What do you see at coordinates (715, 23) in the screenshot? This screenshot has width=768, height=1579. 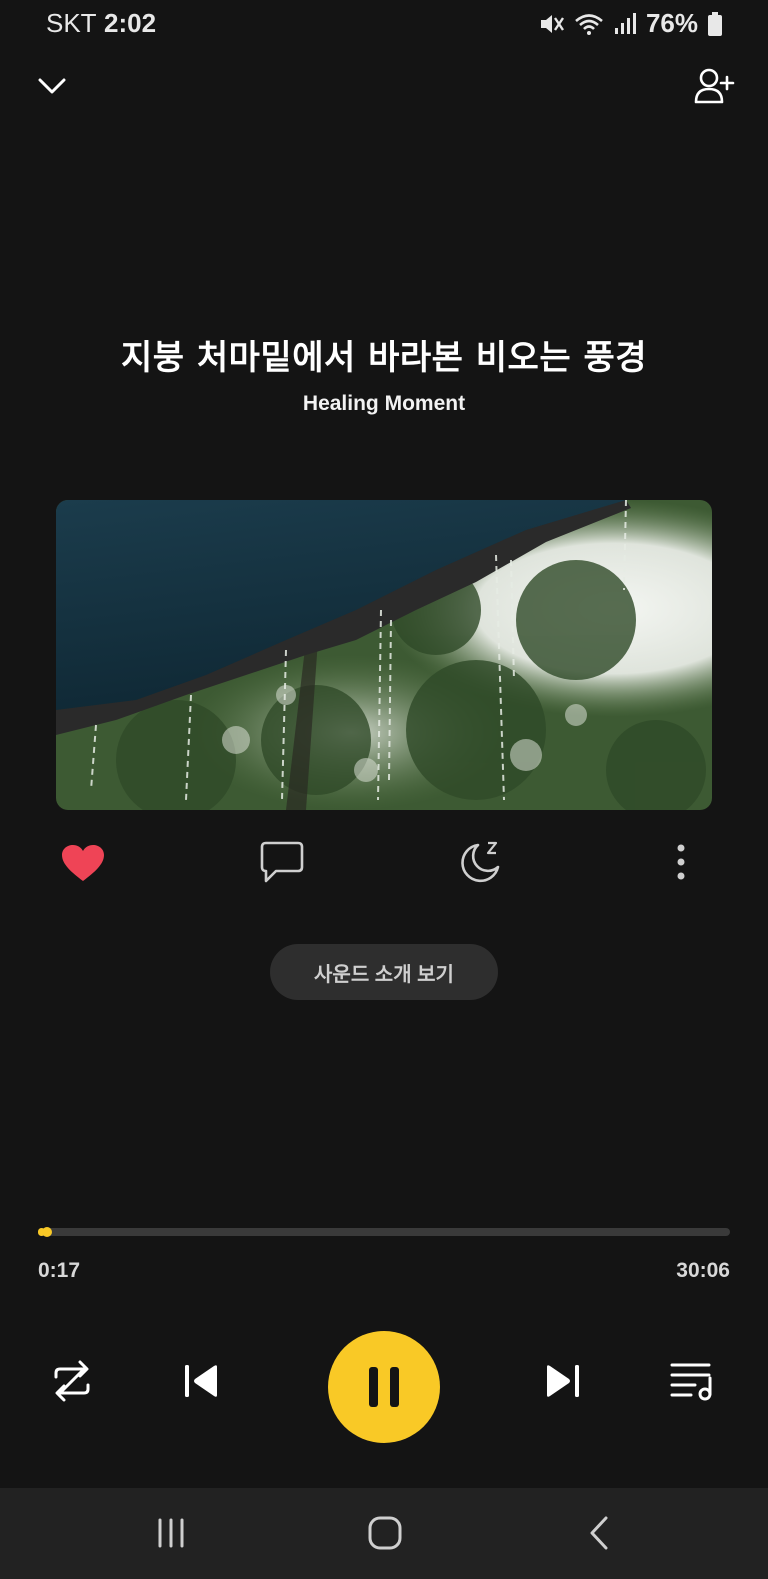 I see `battery-icon` at bounding box center [715, 23].